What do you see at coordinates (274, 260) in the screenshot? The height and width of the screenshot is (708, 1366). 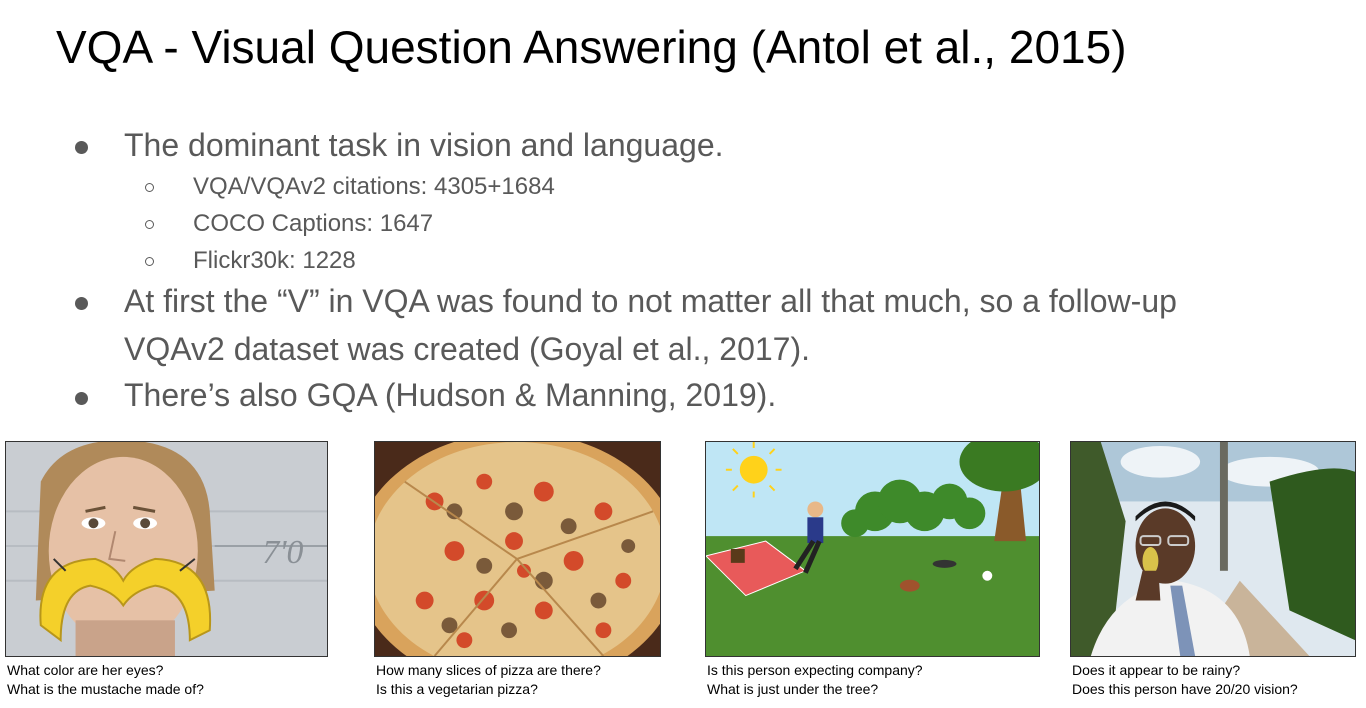 I see `sub-bullet-3: Flickr30k: 1228` at bounding box center [274, 260].